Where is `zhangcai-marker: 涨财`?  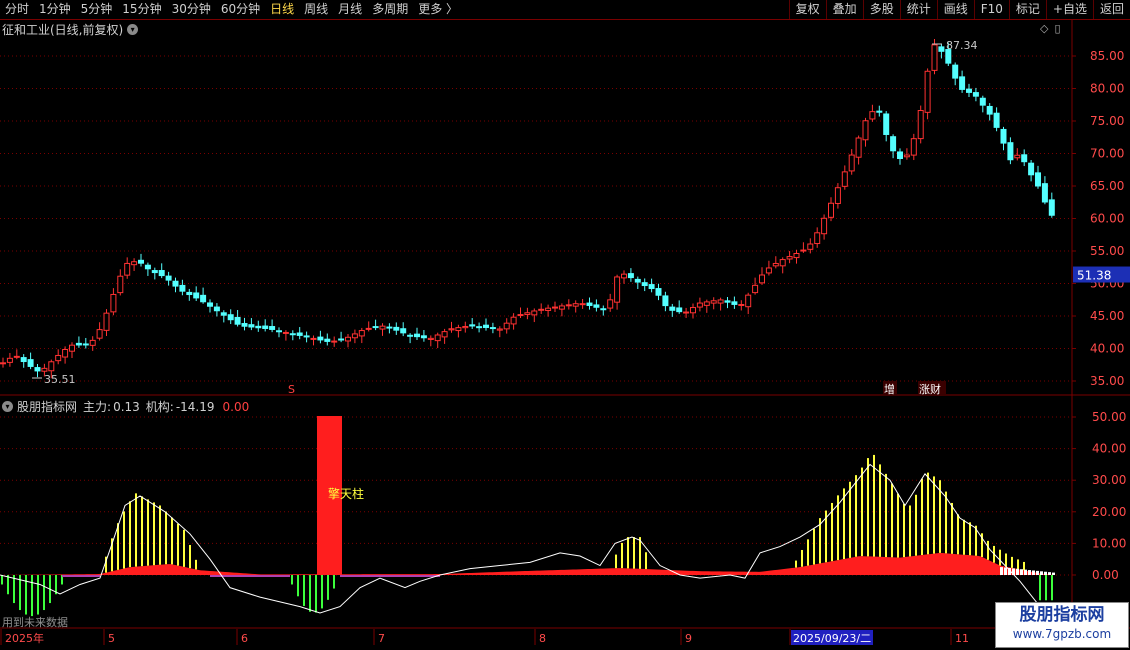
zhangcai-marker: 涨财 is located at coordinates (930, 389).